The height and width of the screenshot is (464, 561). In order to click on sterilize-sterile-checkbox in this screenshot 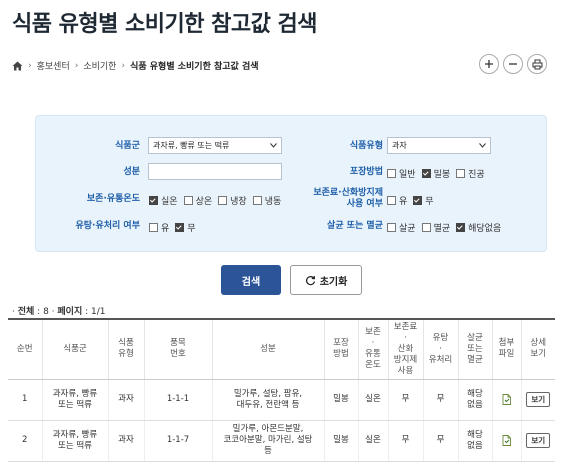, I will do `click(426, 227)`.